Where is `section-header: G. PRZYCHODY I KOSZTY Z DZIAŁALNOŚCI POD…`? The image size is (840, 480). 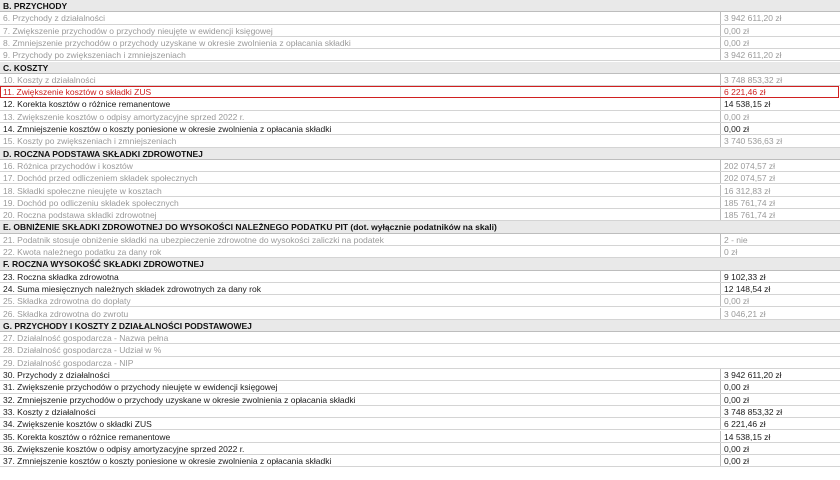 section-header: G. PRZYCHODY I KOSZTY Z DZIAŁALNOŚCI POD… is located at coordinates (420, 326).